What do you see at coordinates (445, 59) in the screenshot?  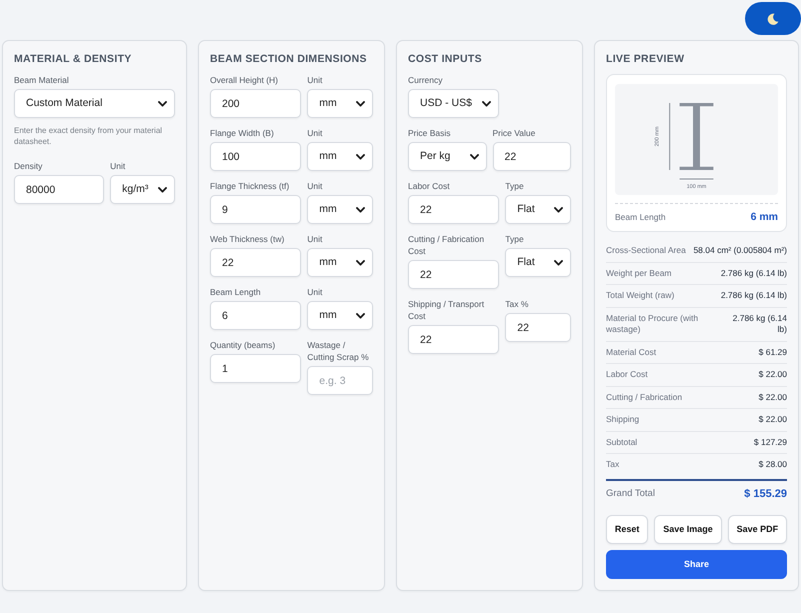 I see `section-heading: COST INPUTS` at bounding box center [445, 59].